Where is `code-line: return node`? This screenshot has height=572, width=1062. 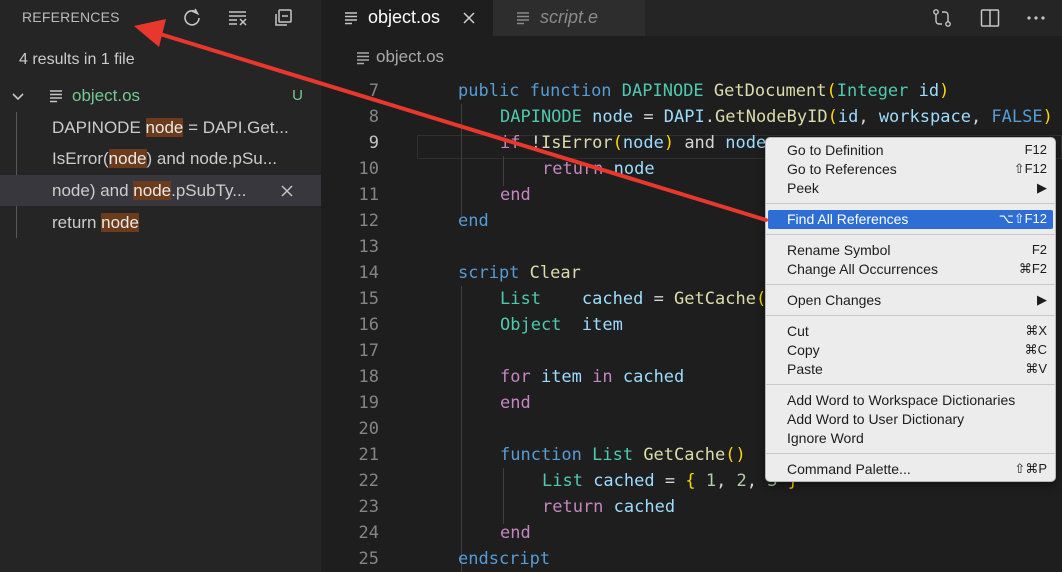
code-line: return node is located at coordinates (598, 169).